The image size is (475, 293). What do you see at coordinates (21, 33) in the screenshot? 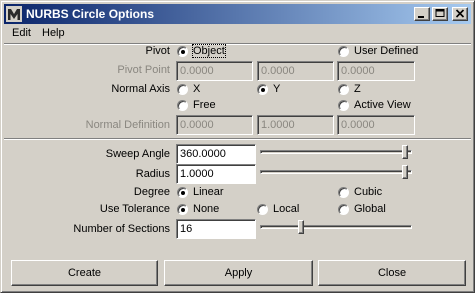
I see `menu-edit: Edit` at bounding box center [21, 33].